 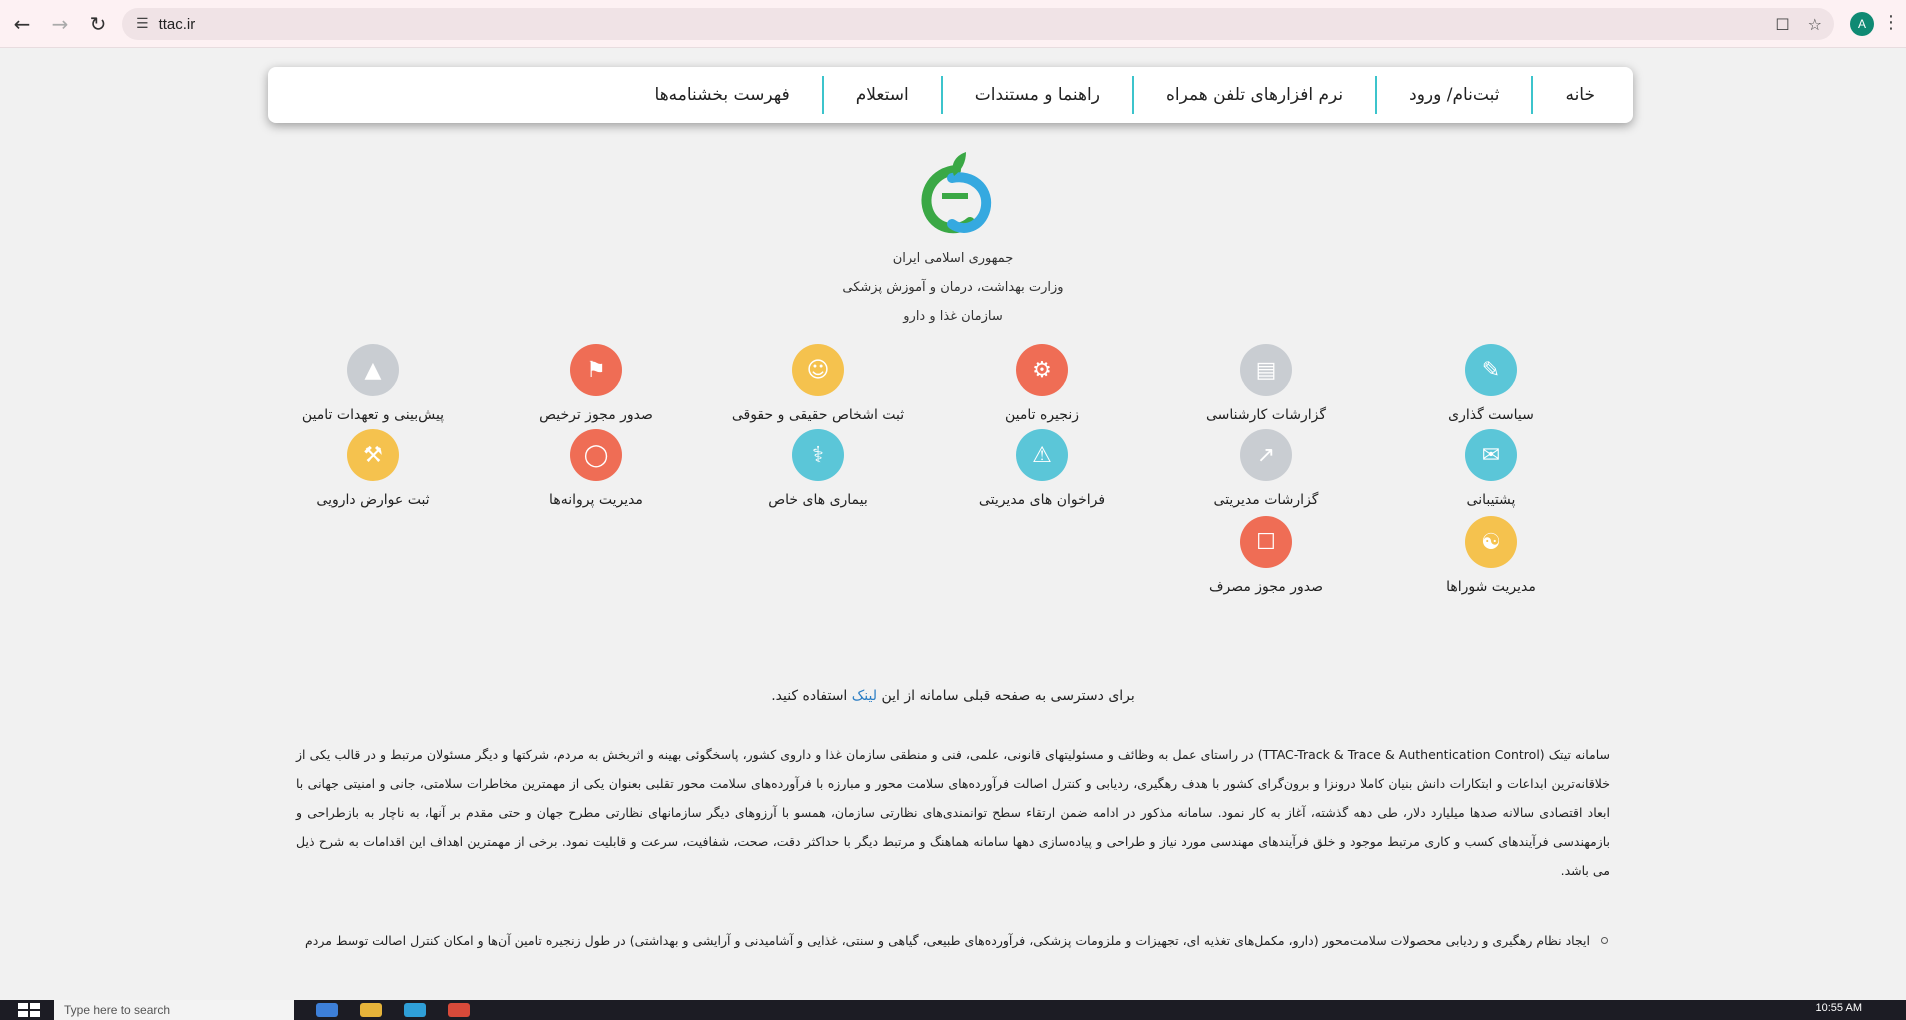 I want to click on license-icon: ◯, so click(x=596, y=455).